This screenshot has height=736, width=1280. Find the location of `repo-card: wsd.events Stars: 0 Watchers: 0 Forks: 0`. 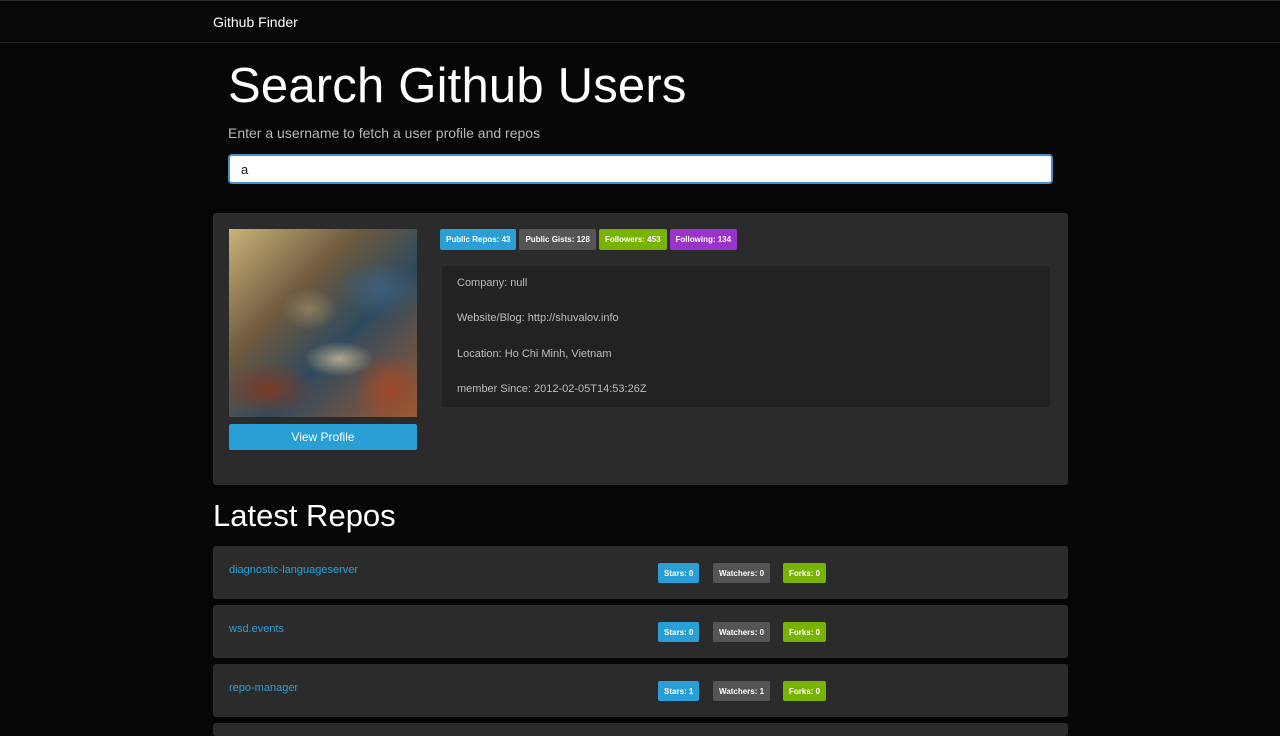

repo-card: wsd.events Stars: 0 Watchers: 0 Forks: 0 is located at coordinates (640, 631).